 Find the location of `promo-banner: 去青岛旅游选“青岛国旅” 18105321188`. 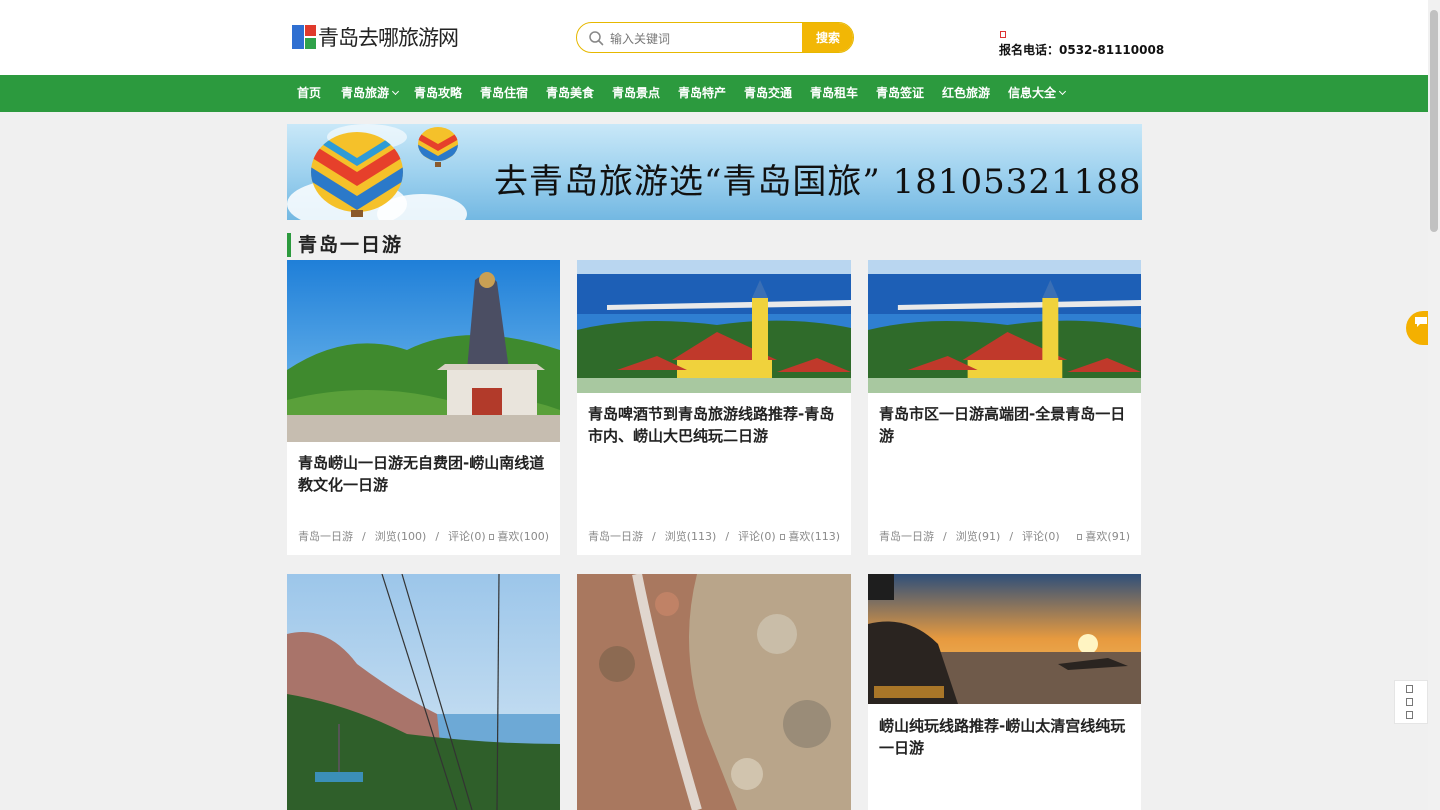

promo-banner: 去青岛旅游选“青岛国旅” 18105321188 is located at coordinates (714, 172).